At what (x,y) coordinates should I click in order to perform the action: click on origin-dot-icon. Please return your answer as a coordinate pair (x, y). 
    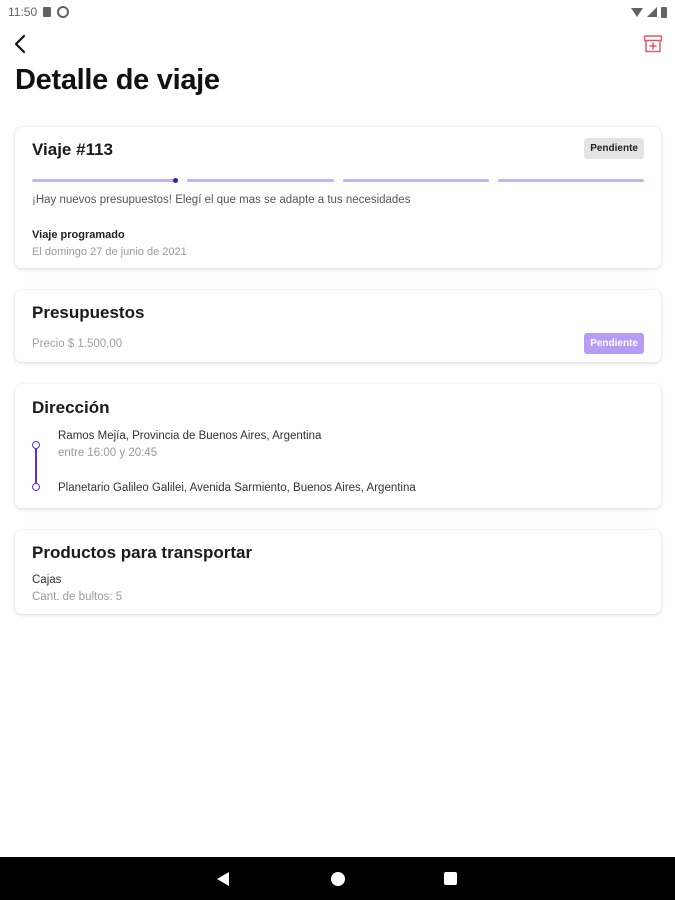
    Looking at the image, I should click on (36, 445).